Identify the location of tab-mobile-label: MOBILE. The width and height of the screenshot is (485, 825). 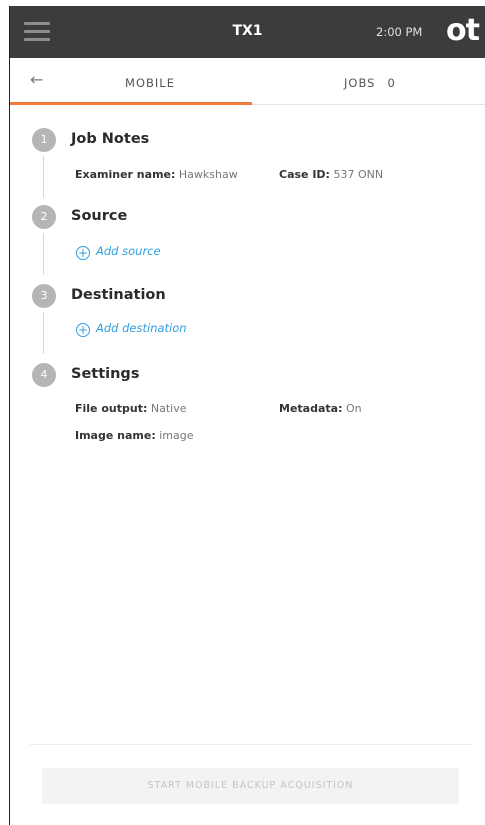
(150, 83).